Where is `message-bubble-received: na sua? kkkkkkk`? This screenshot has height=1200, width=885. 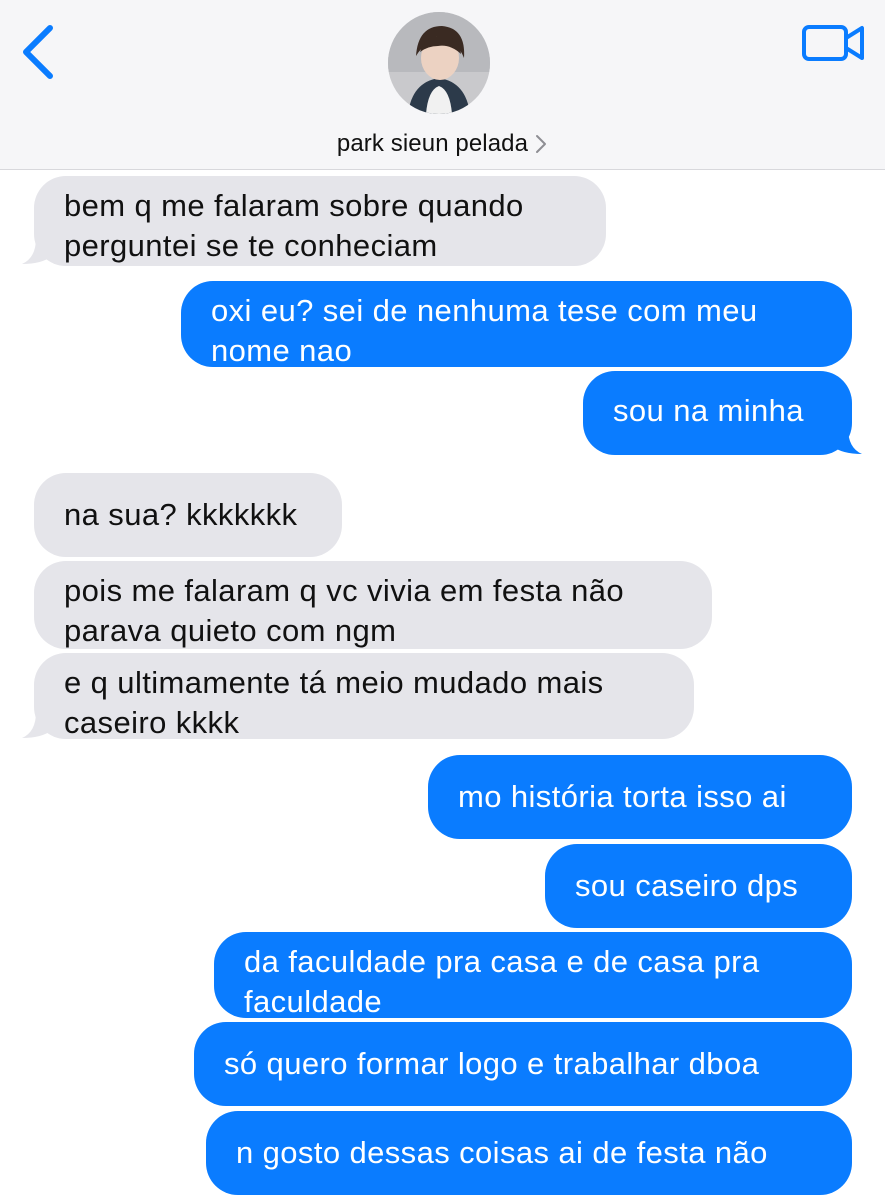
message-bubble-received: na sua? kkkkkkk is located at coordinates (188, 515).